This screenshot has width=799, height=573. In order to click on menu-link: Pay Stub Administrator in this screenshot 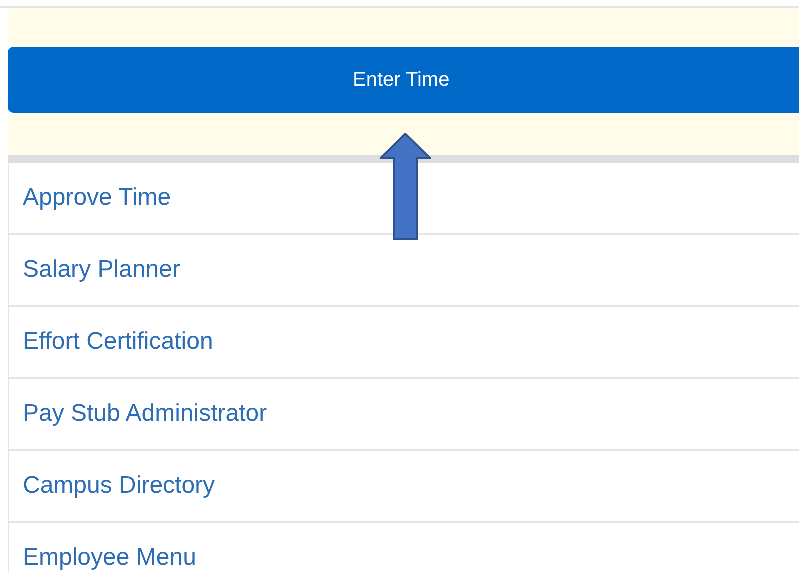, I will do `click(145, 414)`.